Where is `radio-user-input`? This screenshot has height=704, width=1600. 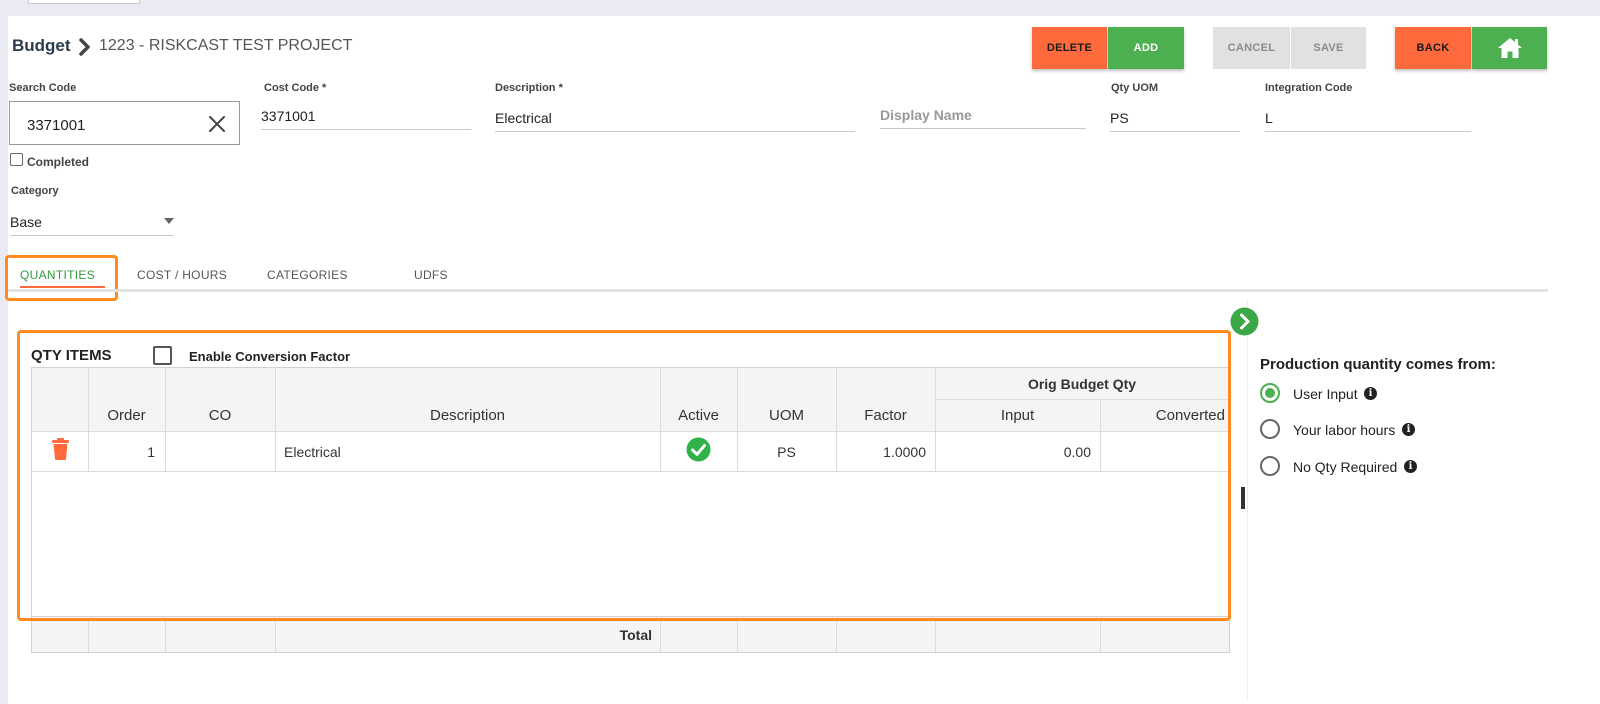 radio-user-input is located at coordinates (1270, 393).